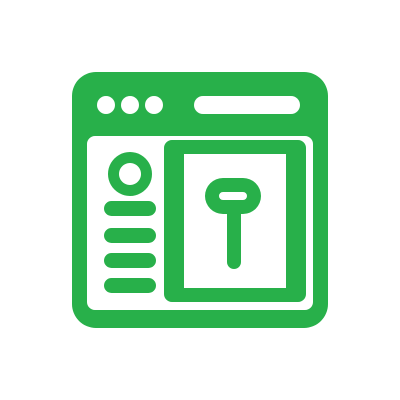 Image resolution: width=400 pixels, height=400 pixels. What do you see at coordinates (233, 223) in the screenshot?
I see `pin-icon` at bounding box center [233, 223].